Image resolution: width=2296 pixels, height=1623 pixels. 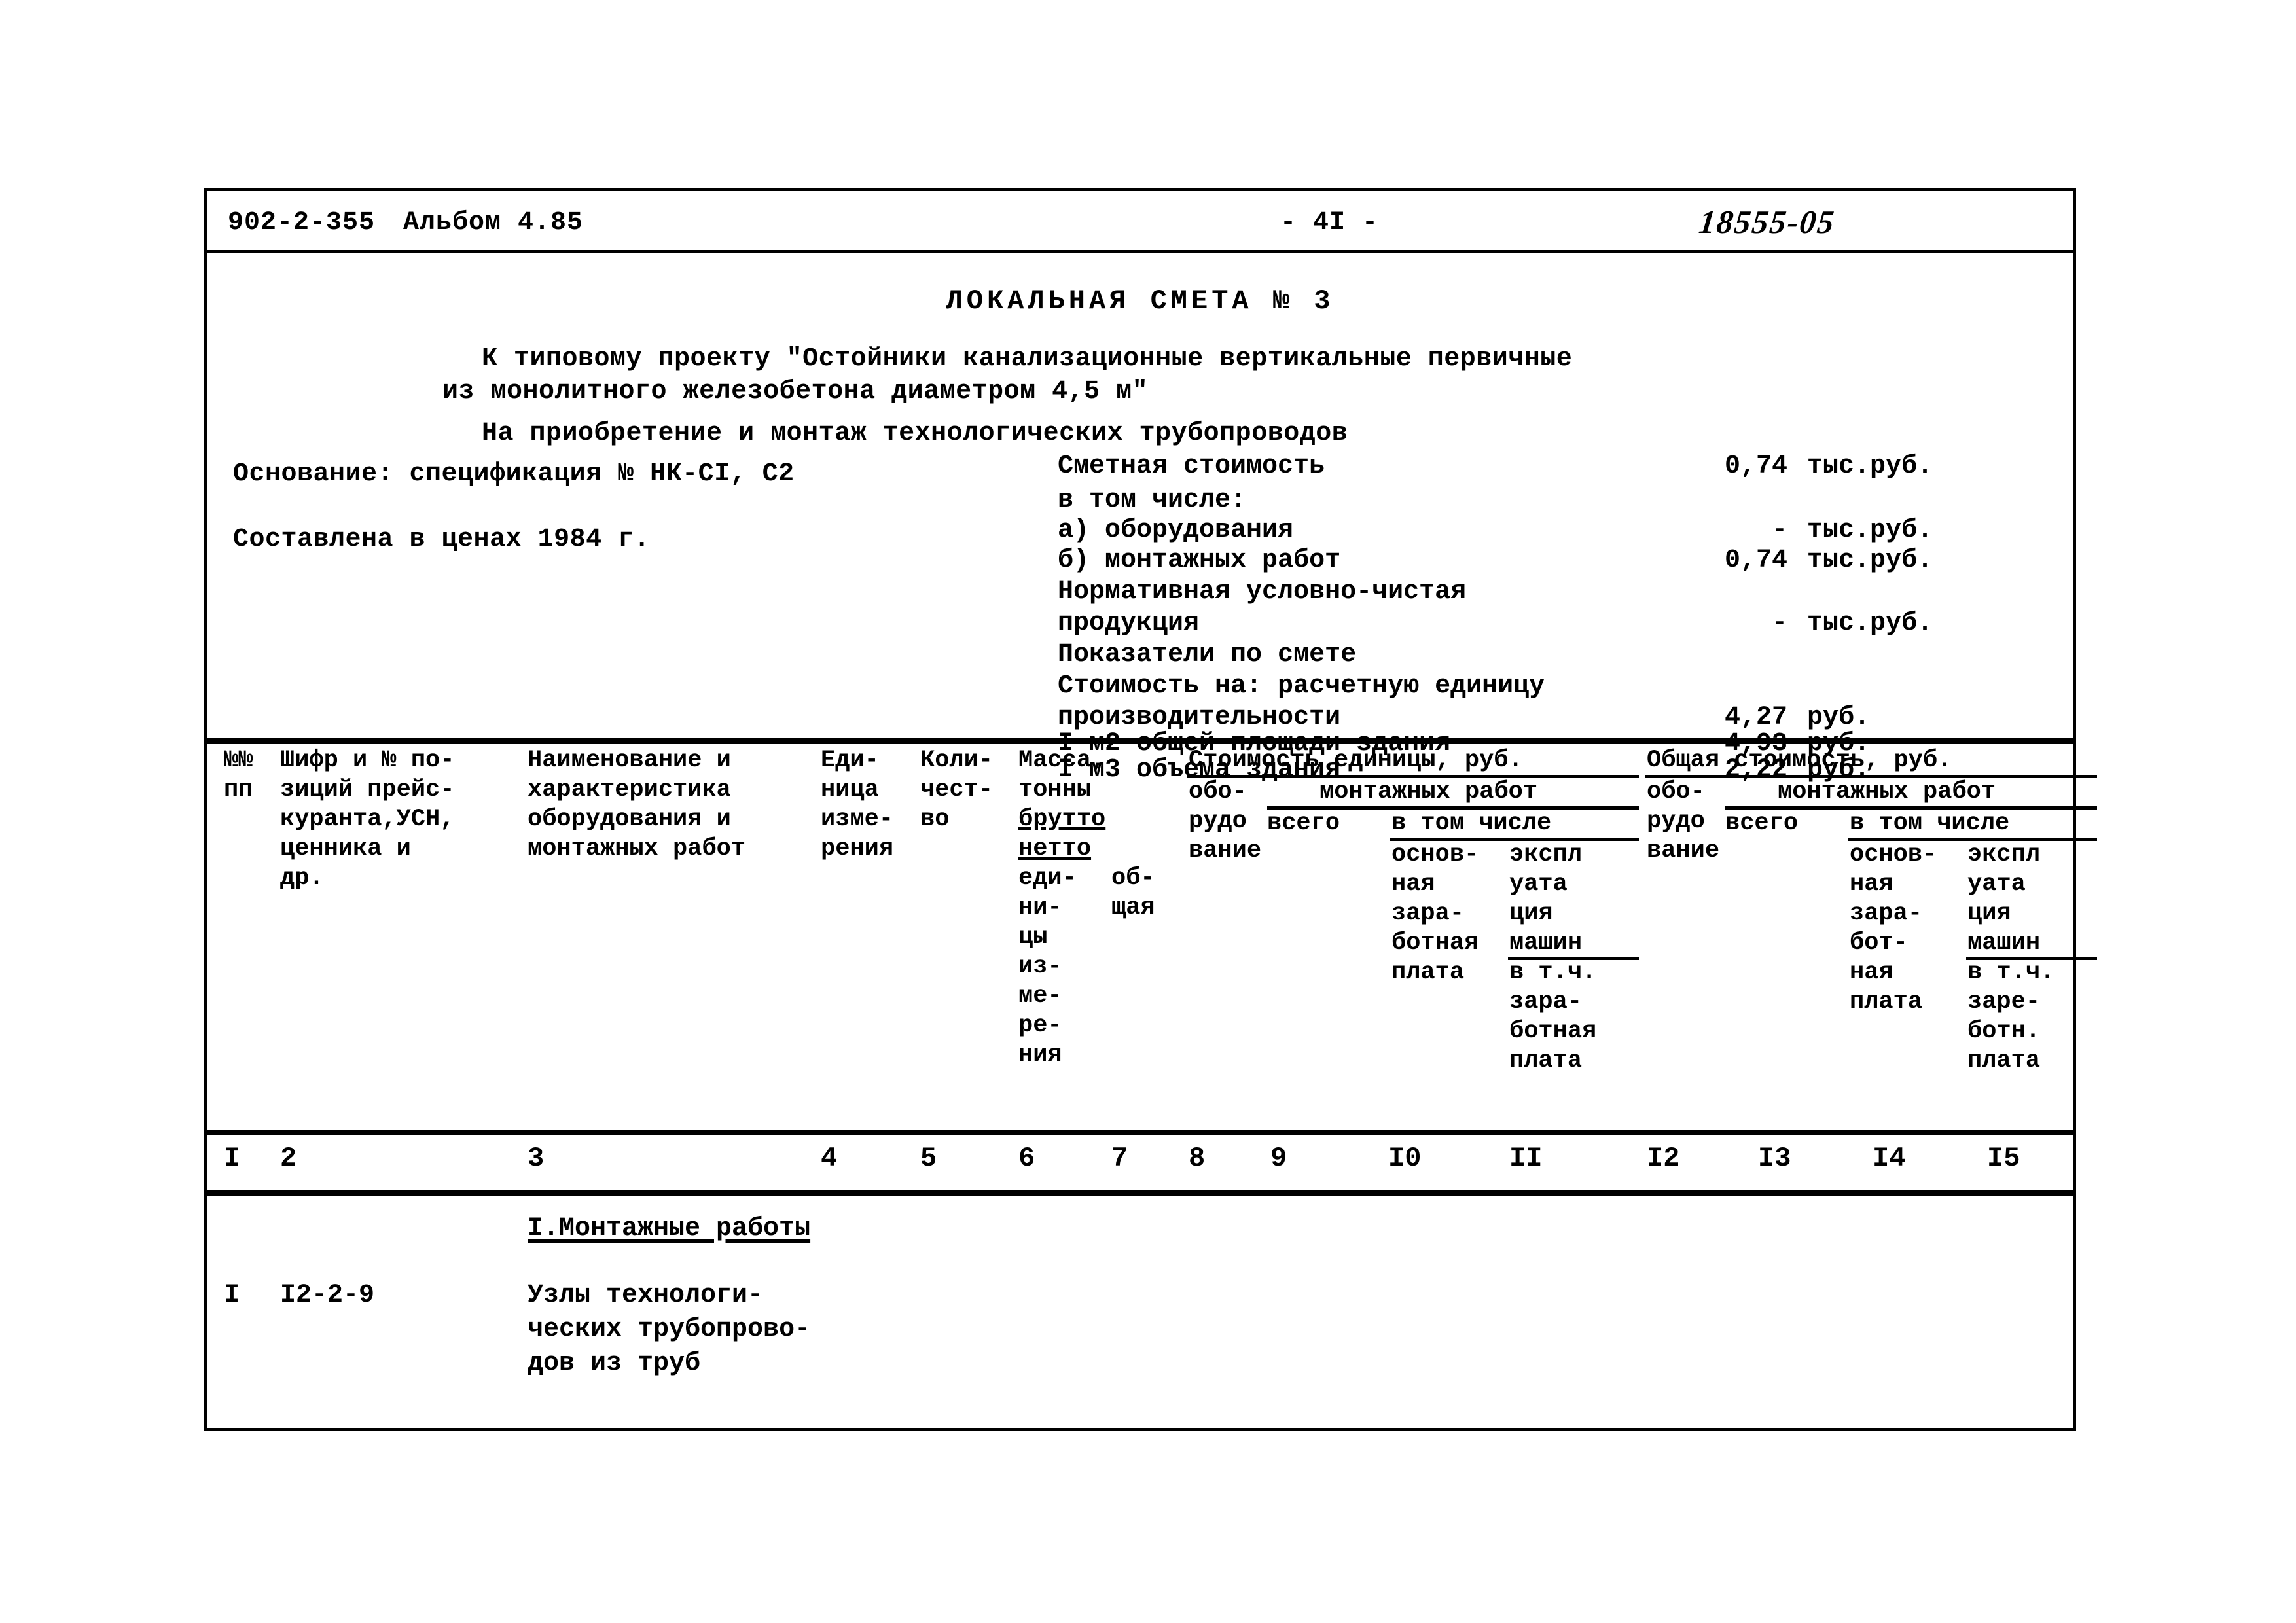 What do you see at coordinates (1779, 530) in the screenshot?
I see `cost-value-2: -` at bounding box center [1779, 530].